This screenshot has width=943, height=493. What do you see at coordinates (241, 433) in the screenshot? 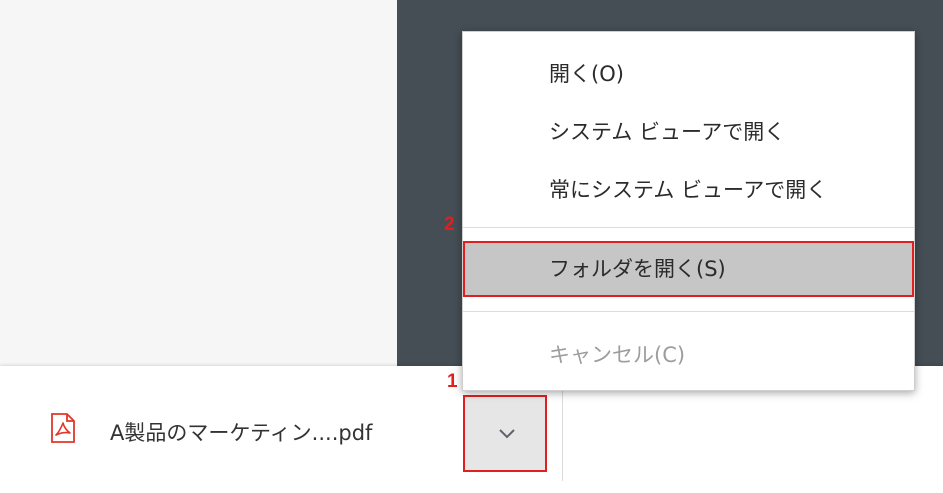
I see `file-name: A製品のマーケティン....pdf` at bounding box center [241, 433].